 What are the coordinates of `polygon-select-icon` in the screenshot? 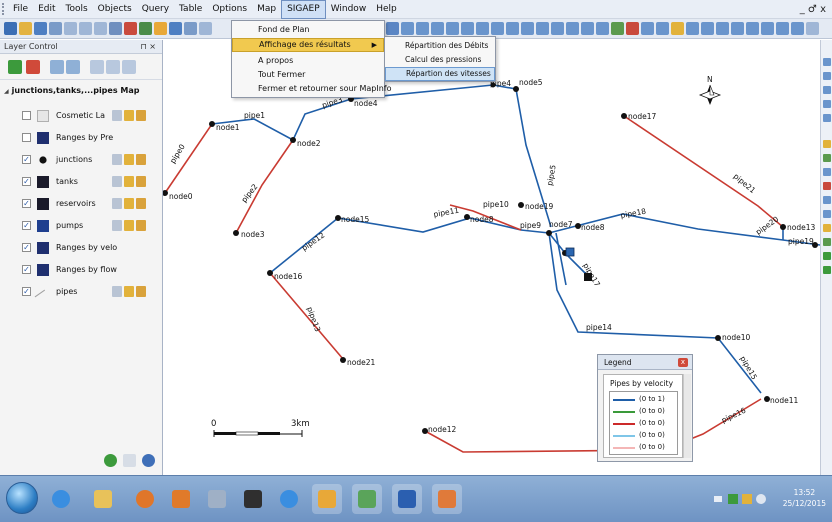 It's located at (437, 28).